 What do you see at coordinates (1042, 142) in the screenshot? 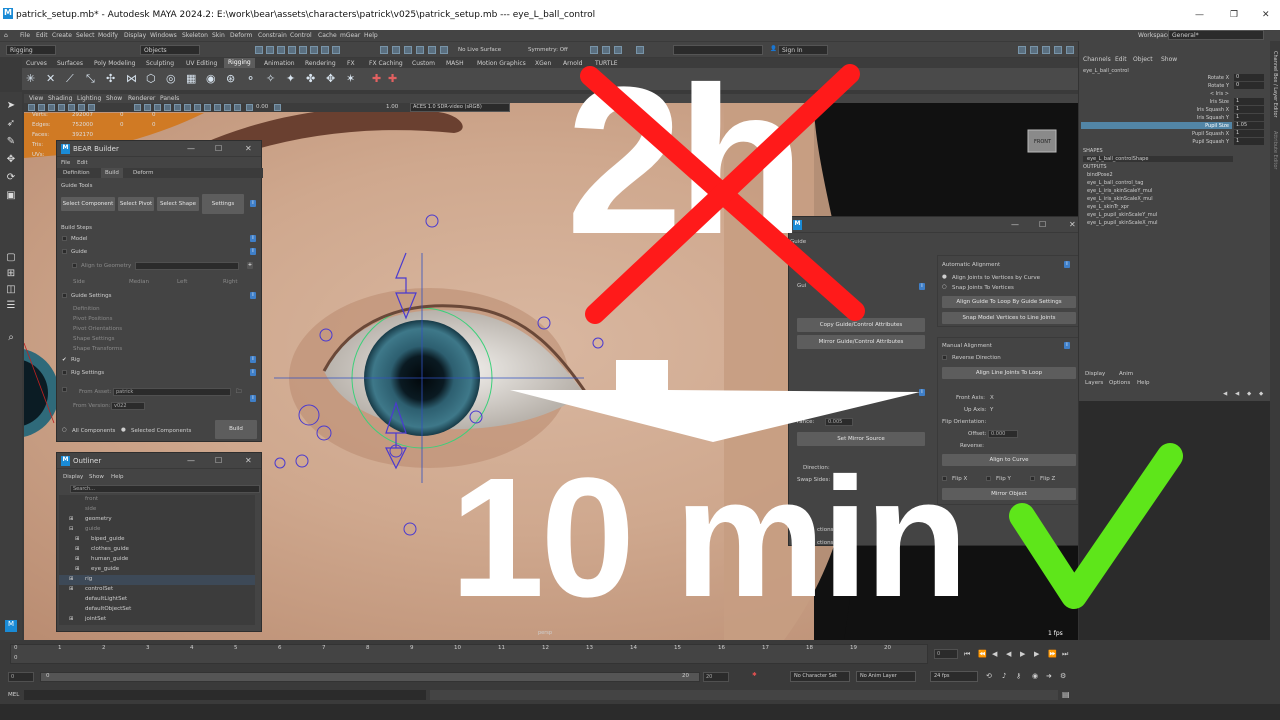
I see `view-cube-label: FRONT` at bounding box center [1042, 142].